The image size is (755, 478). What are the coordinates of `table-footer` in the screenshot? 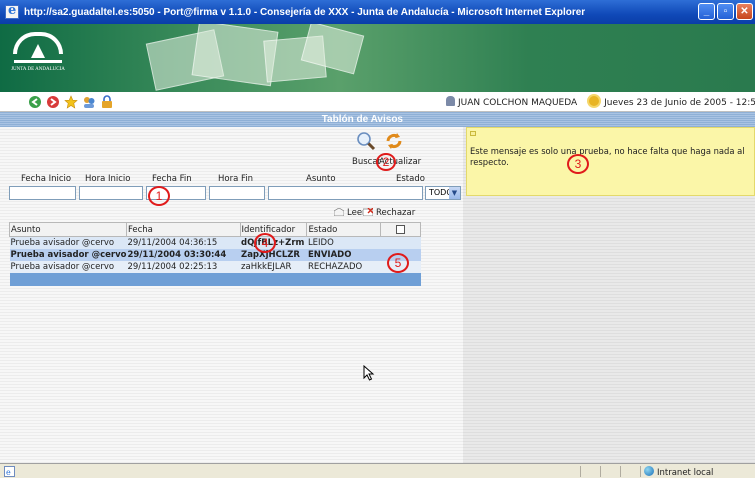 It's located at (215, 279).